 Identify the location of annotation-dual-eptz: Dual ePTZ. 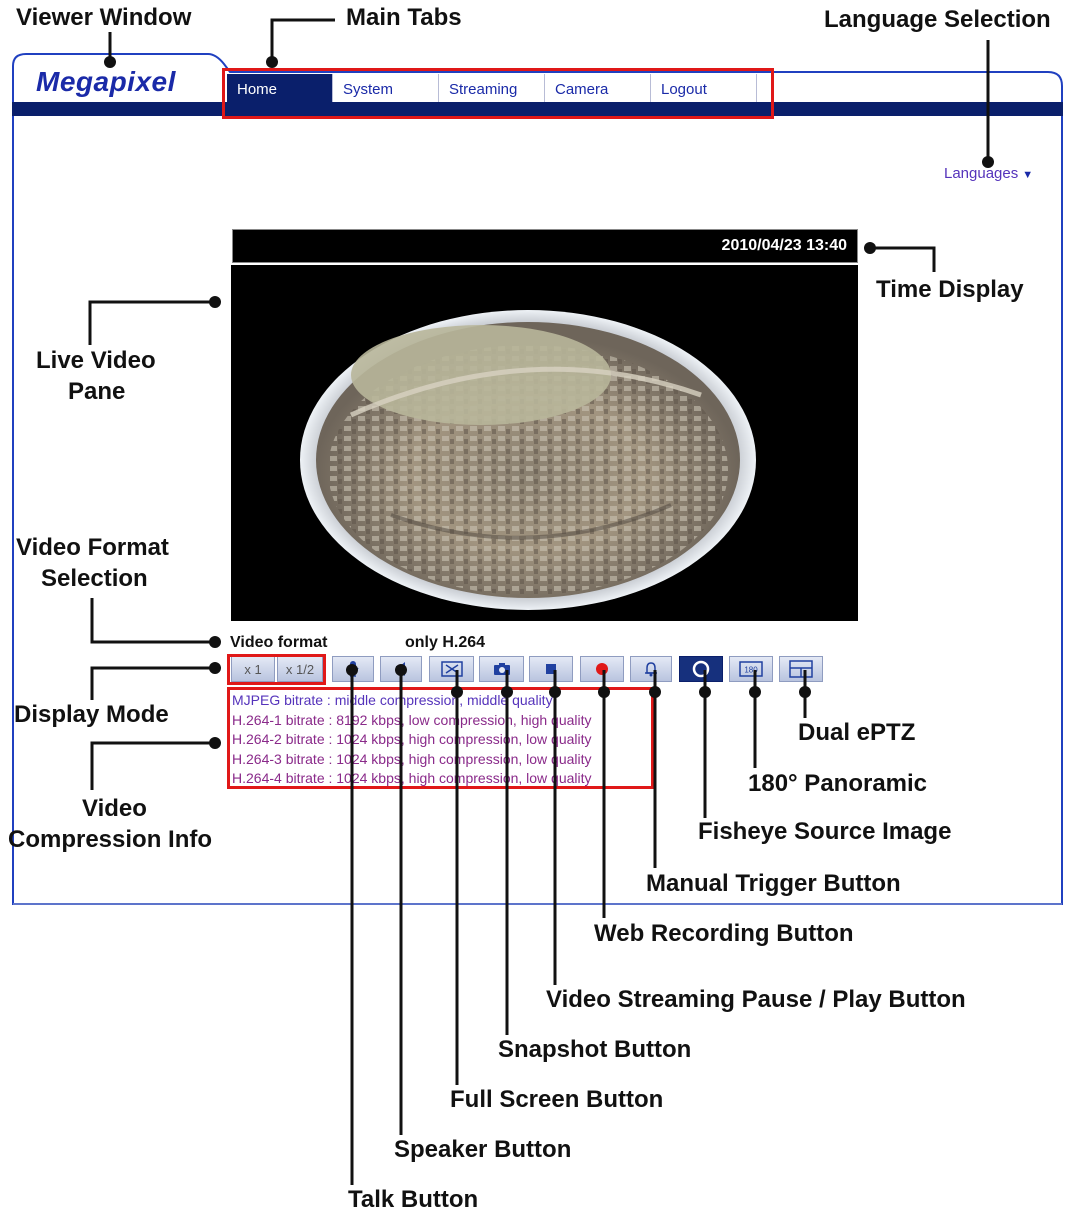
(857, 732).